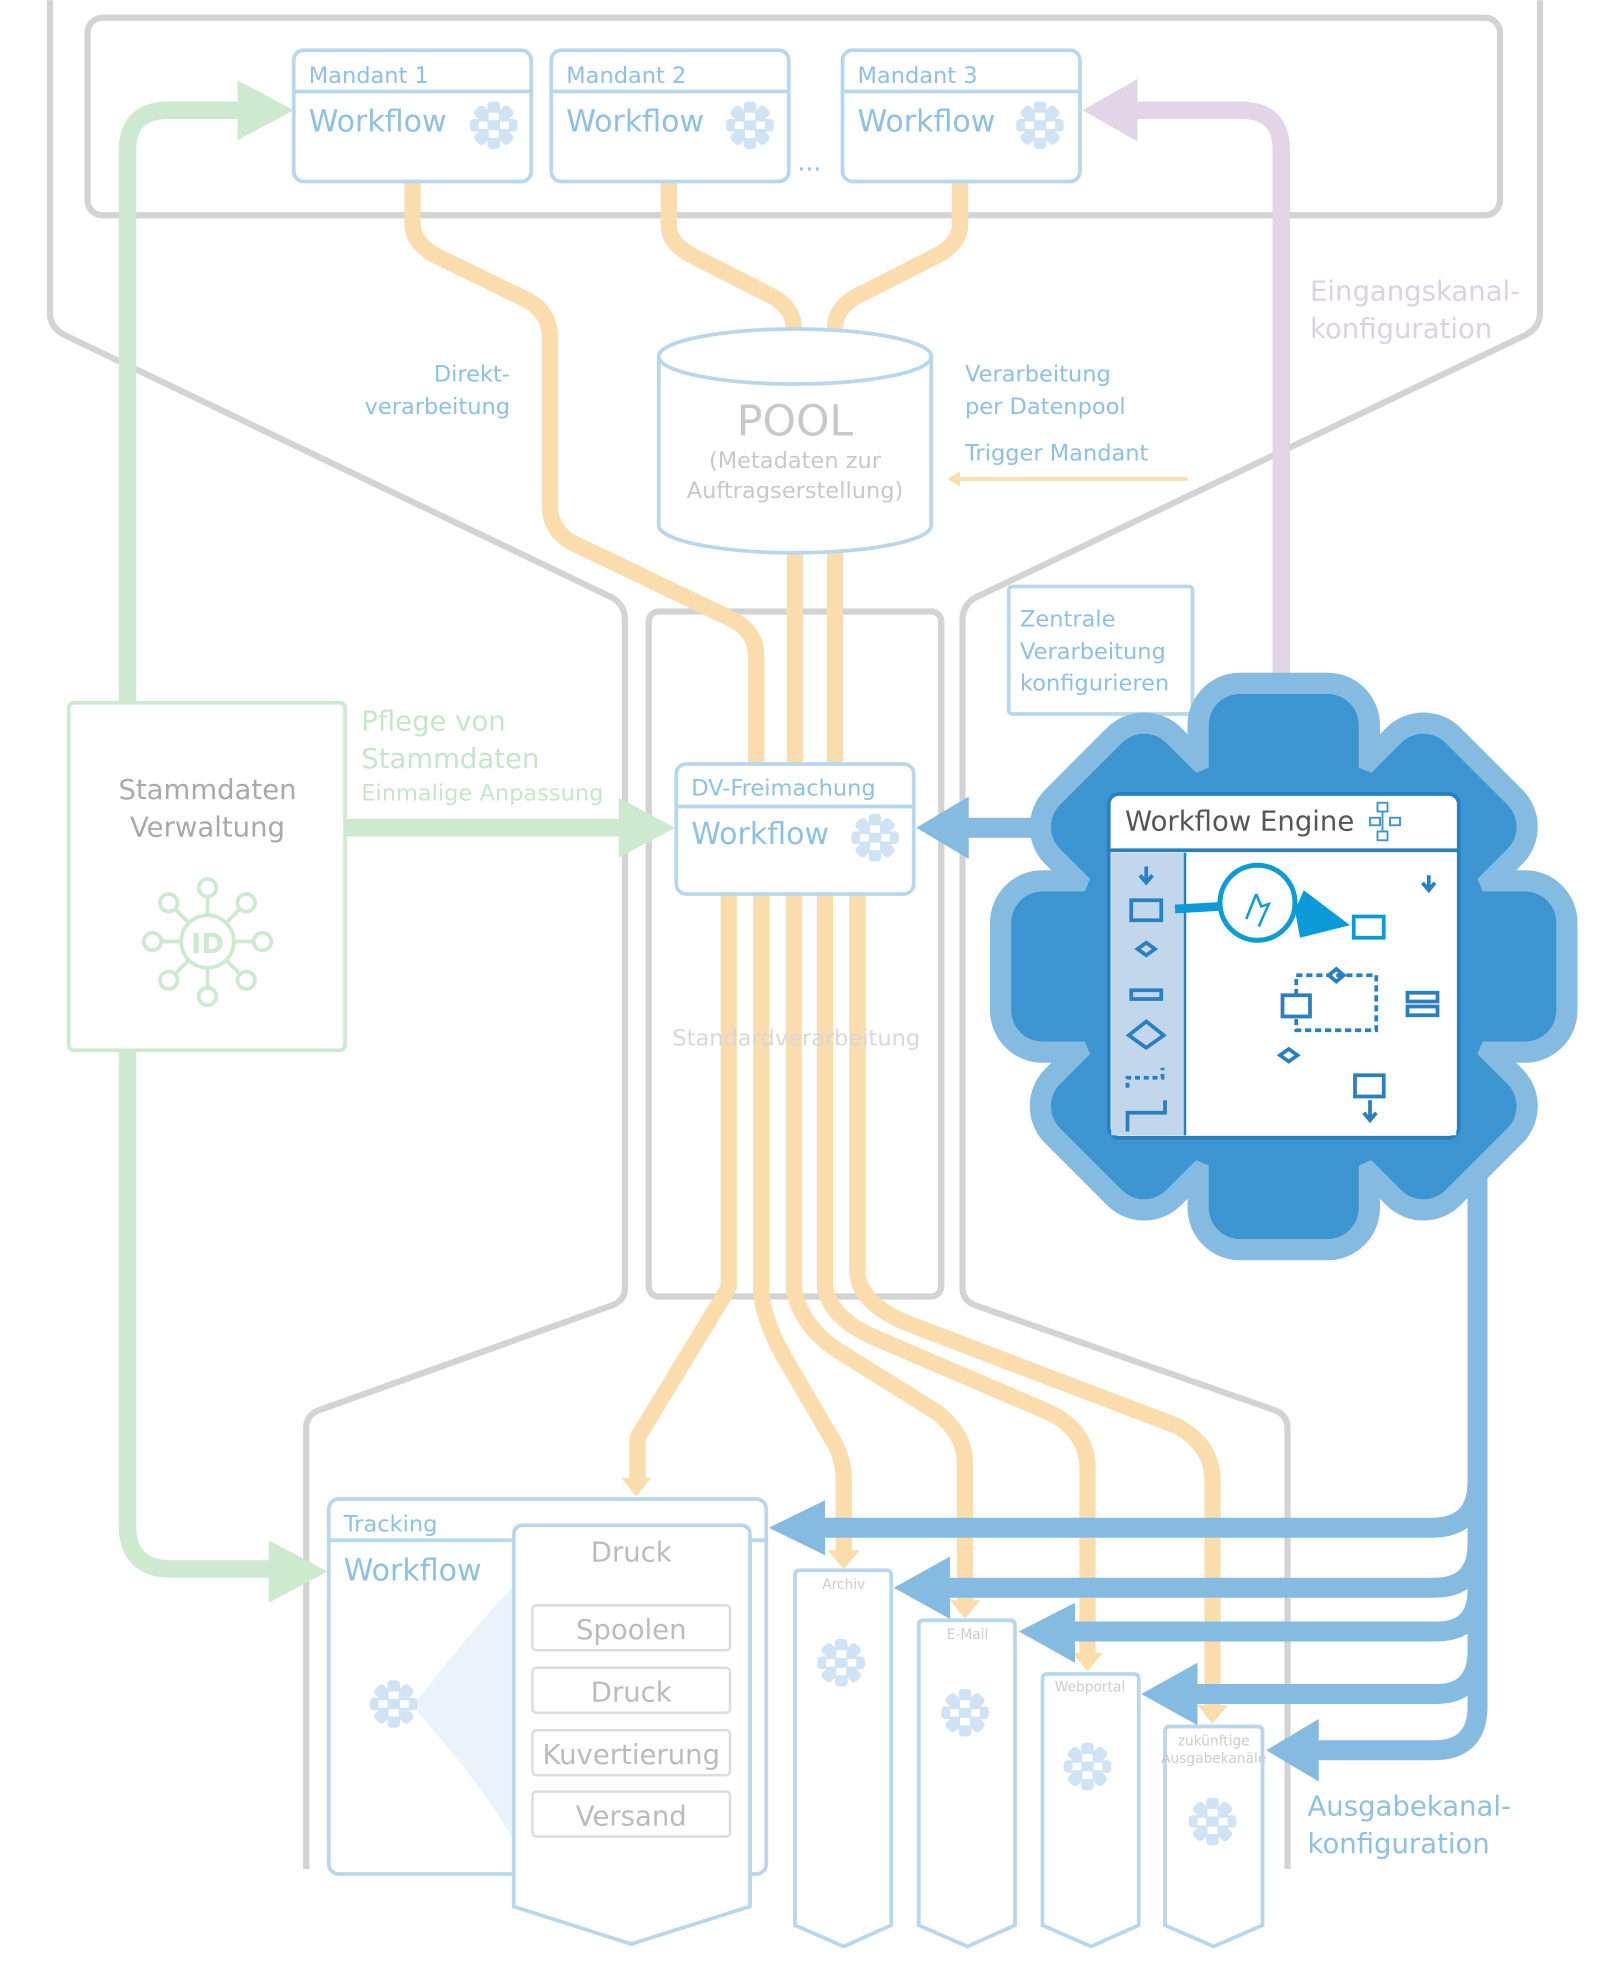 Image resolution: width=1600 pixels, height=1973 pixels. I want to click on mandant-2: Mandant 2 Workflow, so click(670, 116).